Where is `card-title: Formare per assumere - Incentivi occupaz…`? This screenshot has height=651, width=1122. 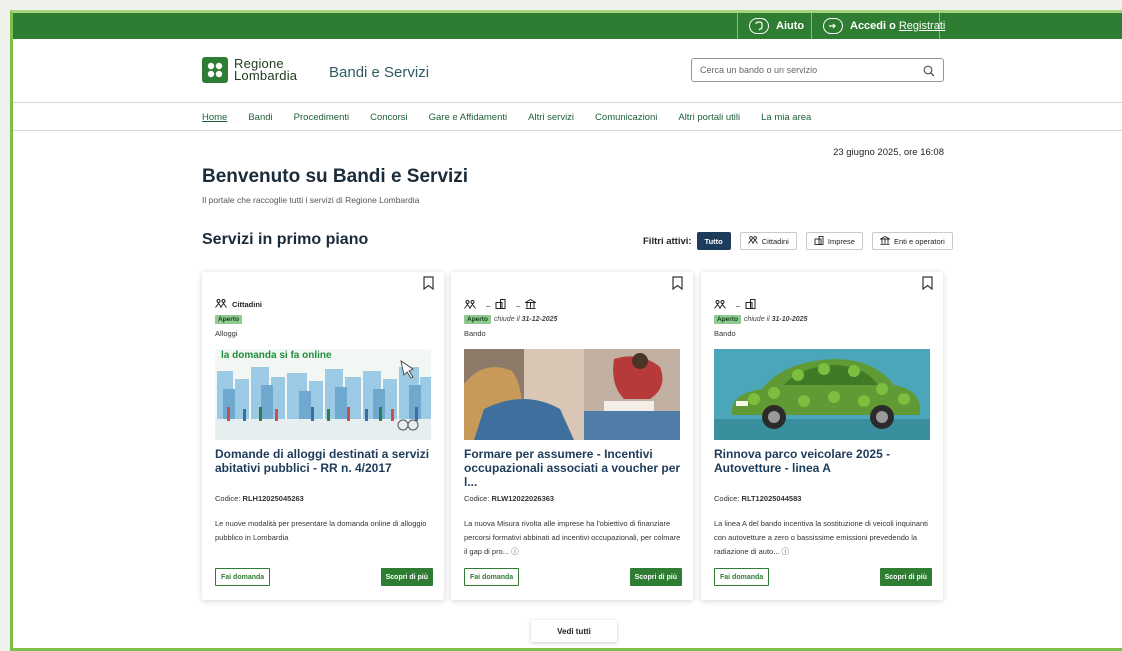
card-title: Formare per assumere - Incentivi occupaz… is located at coordinates (574, 468).